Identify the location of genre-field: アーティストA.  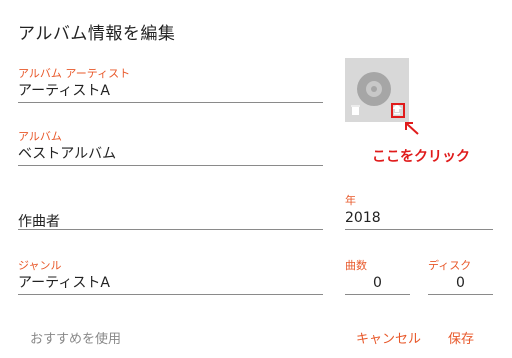
(64, 283).